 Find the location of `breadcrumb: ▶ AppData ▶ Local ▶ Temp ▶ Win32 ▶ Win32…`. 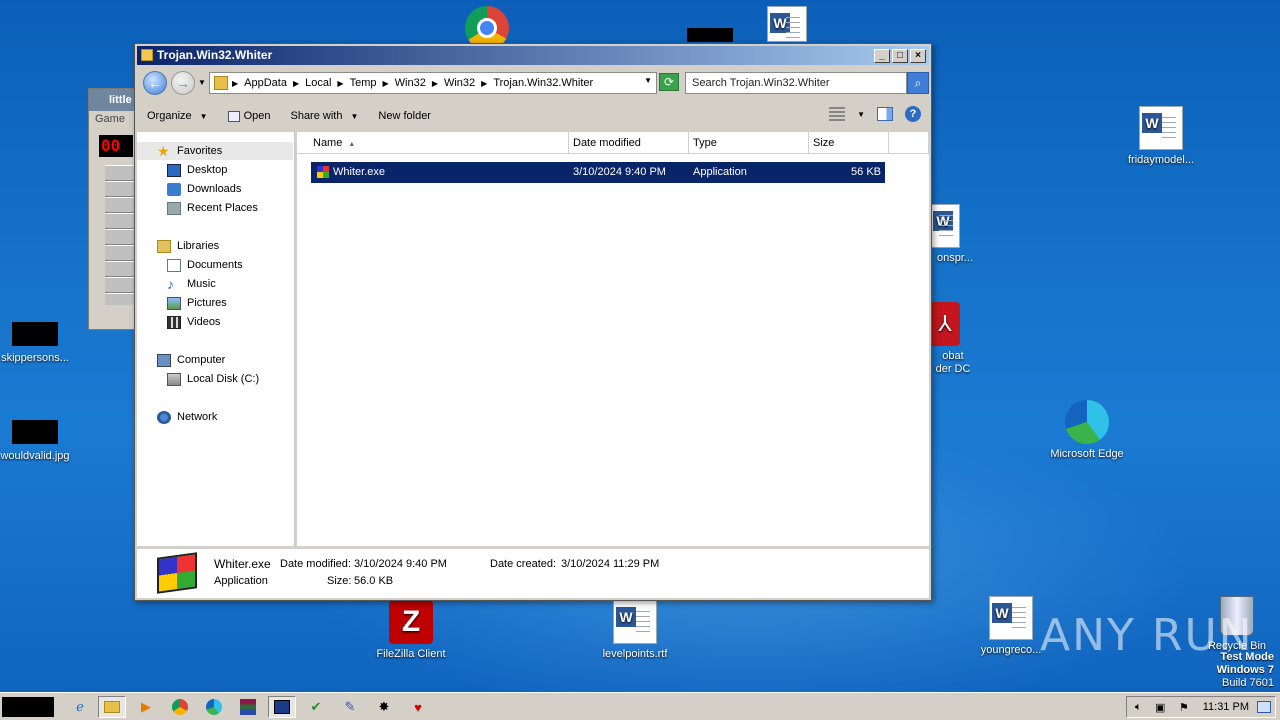

breadcrumb: ▶ AppData ▶ Local ▶ Temp ▶ Win32 ▶ Win32… is located at coordinates (433, 83).